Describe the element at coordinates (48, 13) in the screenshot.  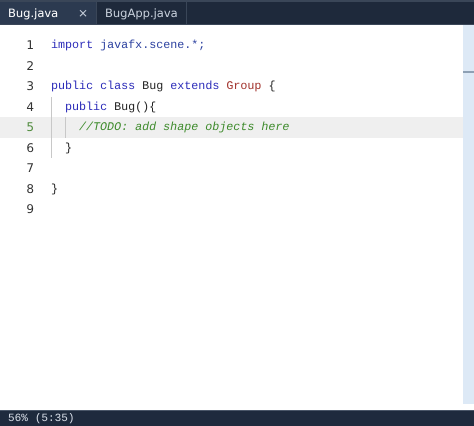
I see `editor-tab: Bug.java ×` at that location.